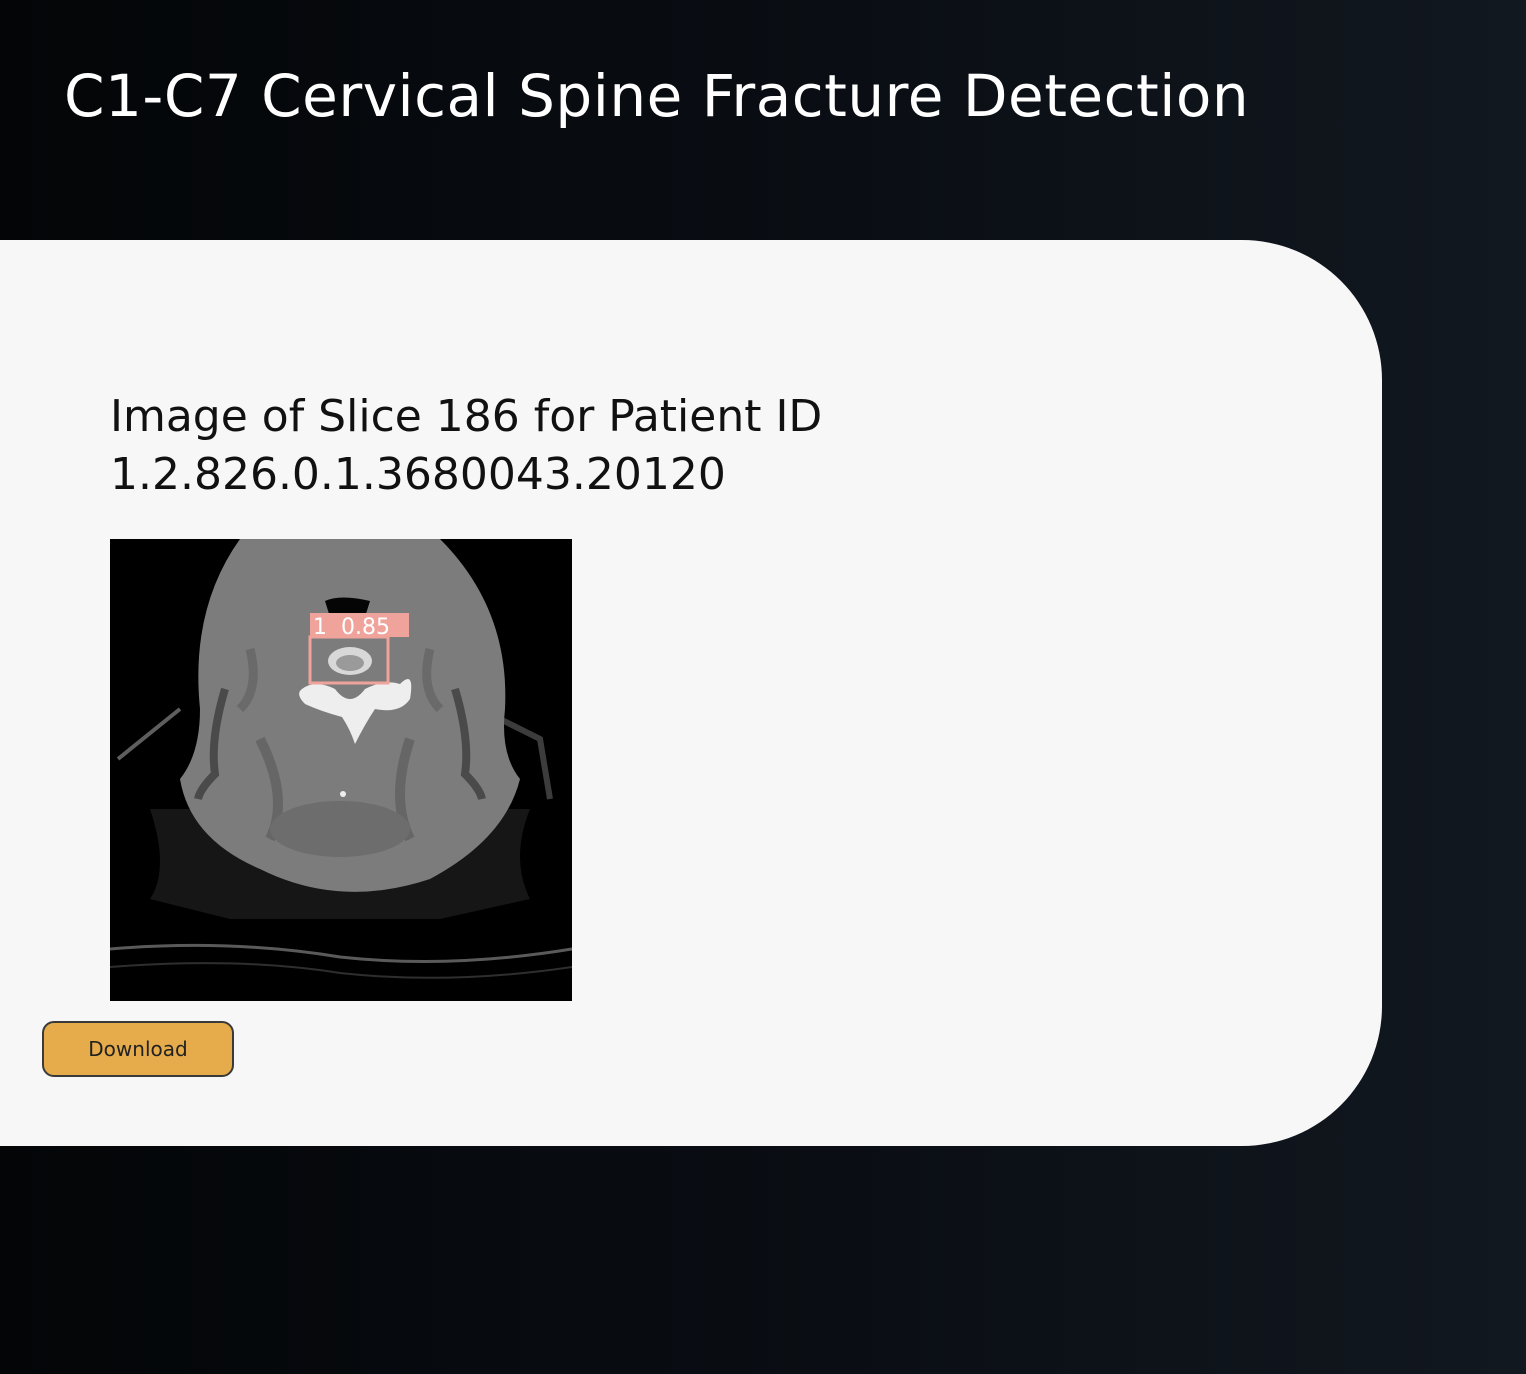 The width and height of the screenshot is (1526, 1374). Describe the element at coordinates (138, 1049) in the screenshot. I see `download-button: Download` at that location.